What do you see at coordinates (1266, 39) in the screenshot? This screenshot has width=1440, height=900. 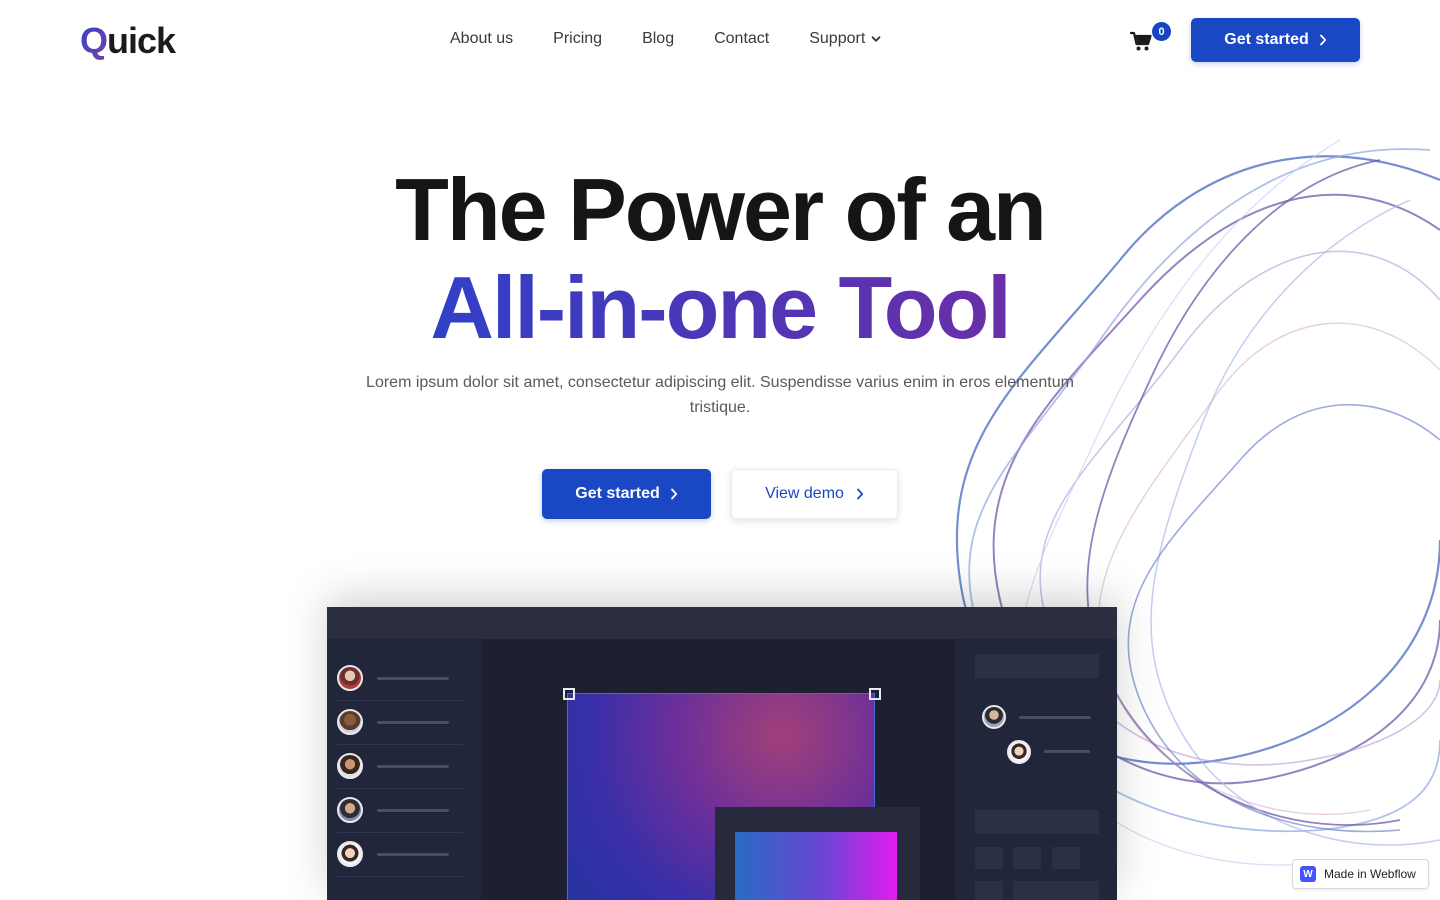 I see `nav-get-started-label: Get started` at bounding box center [1266, 39].